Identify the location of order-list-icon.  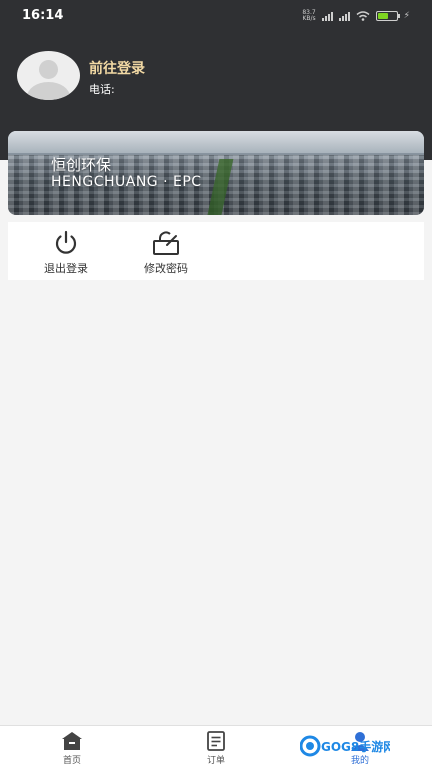
(216, 741).